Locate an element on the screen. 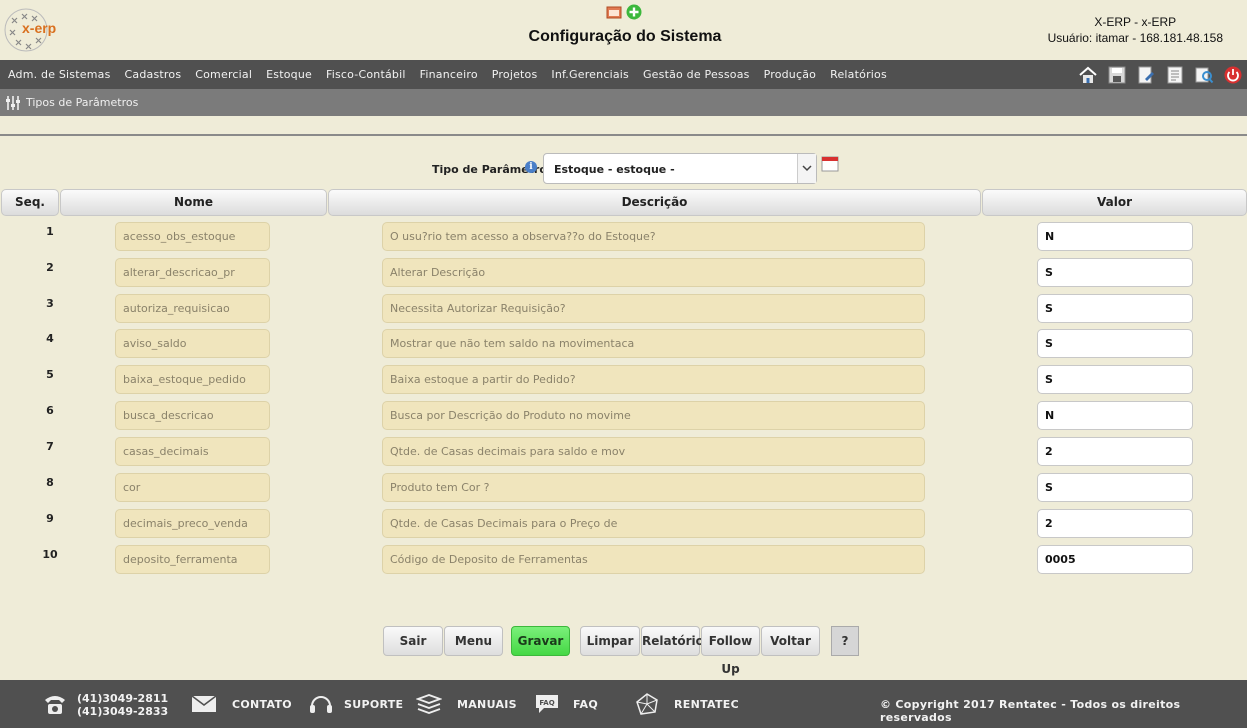 This screenshot has width=1247, height=728. nome-field: acesso_obs_estoque is located at coordinates (192, 236).